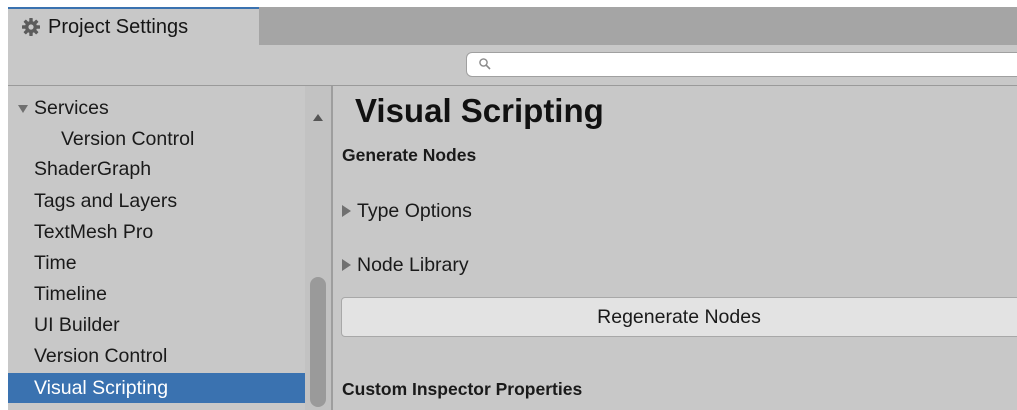 The width and height of the screenshot is (1017, 410). I want to click on regenerate-nodes-button: Regenerate Nodes, so click(679, 317).